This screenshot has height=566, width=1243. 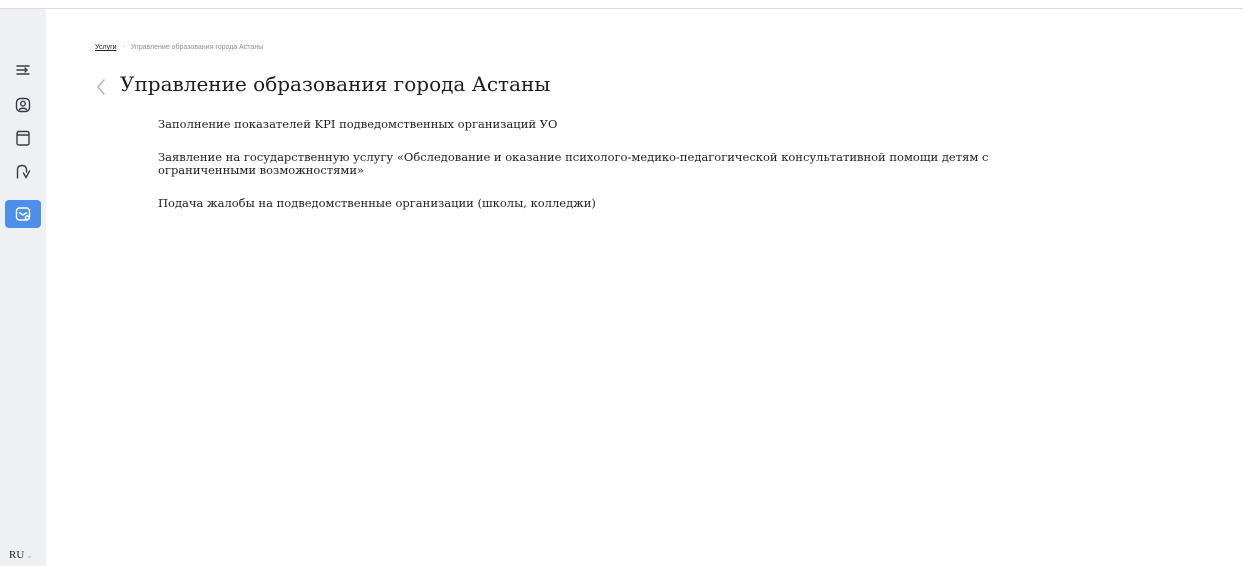 I want to click on breadcrumb-current: Управление образования города Астаны, so click(x=197, y=47).